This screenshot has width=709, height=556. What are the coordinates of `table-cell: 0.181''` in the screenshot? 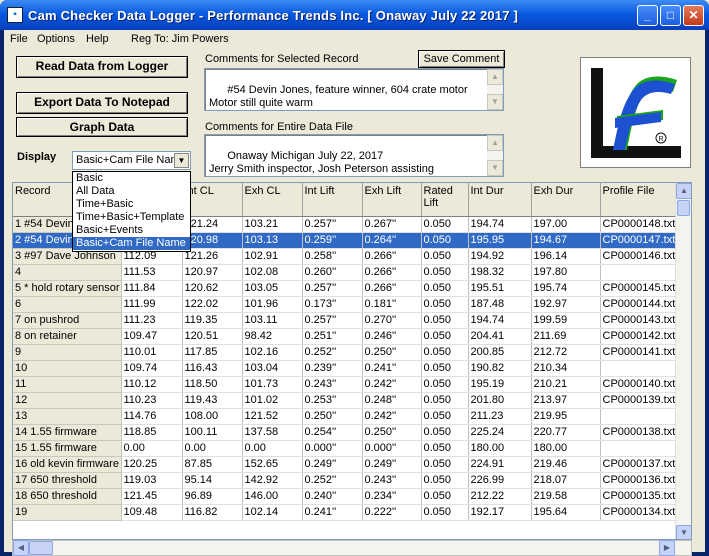 It's located at (392, 304).